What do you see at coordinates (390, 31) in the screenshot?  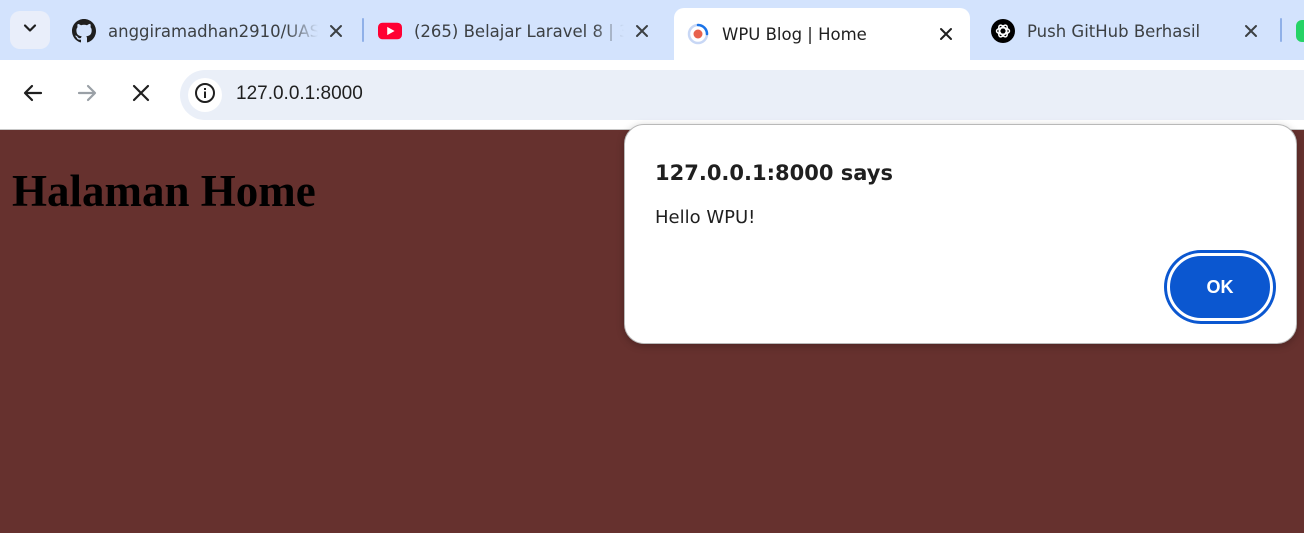 I see `youtube-icon` at bounding box center [390, 31].